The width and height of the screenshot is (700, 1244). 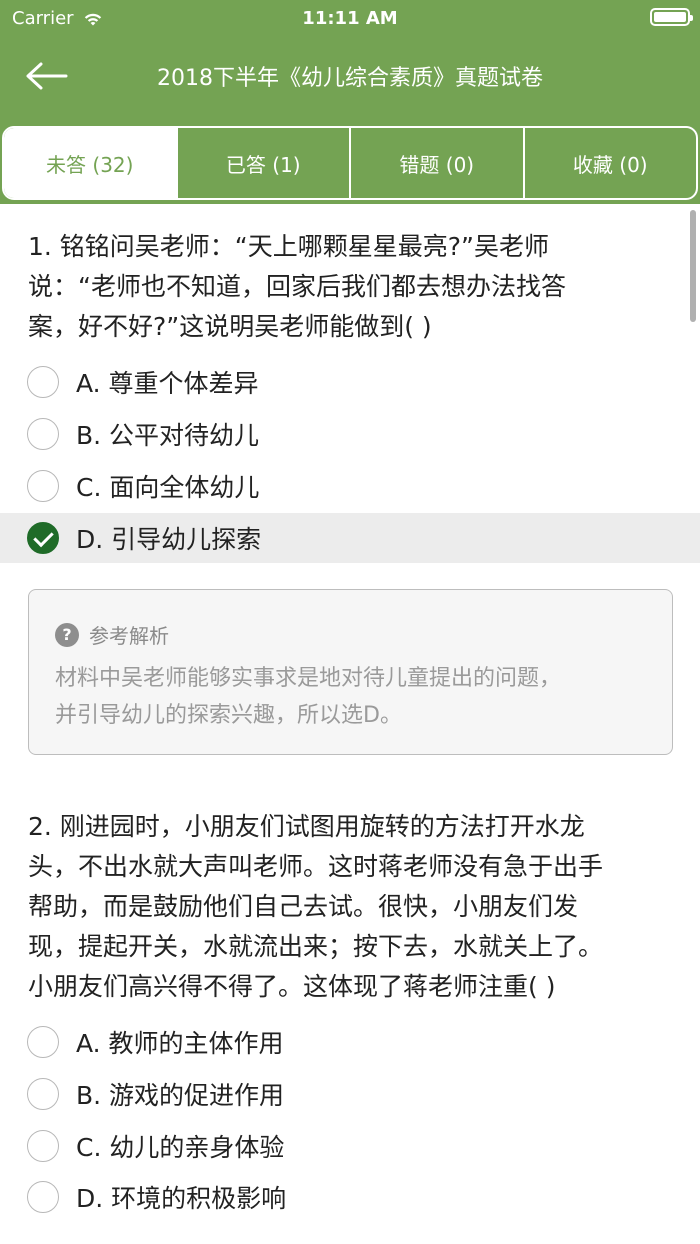 I want to click on question-mark-icon: ?, so click(x=67, y=634).